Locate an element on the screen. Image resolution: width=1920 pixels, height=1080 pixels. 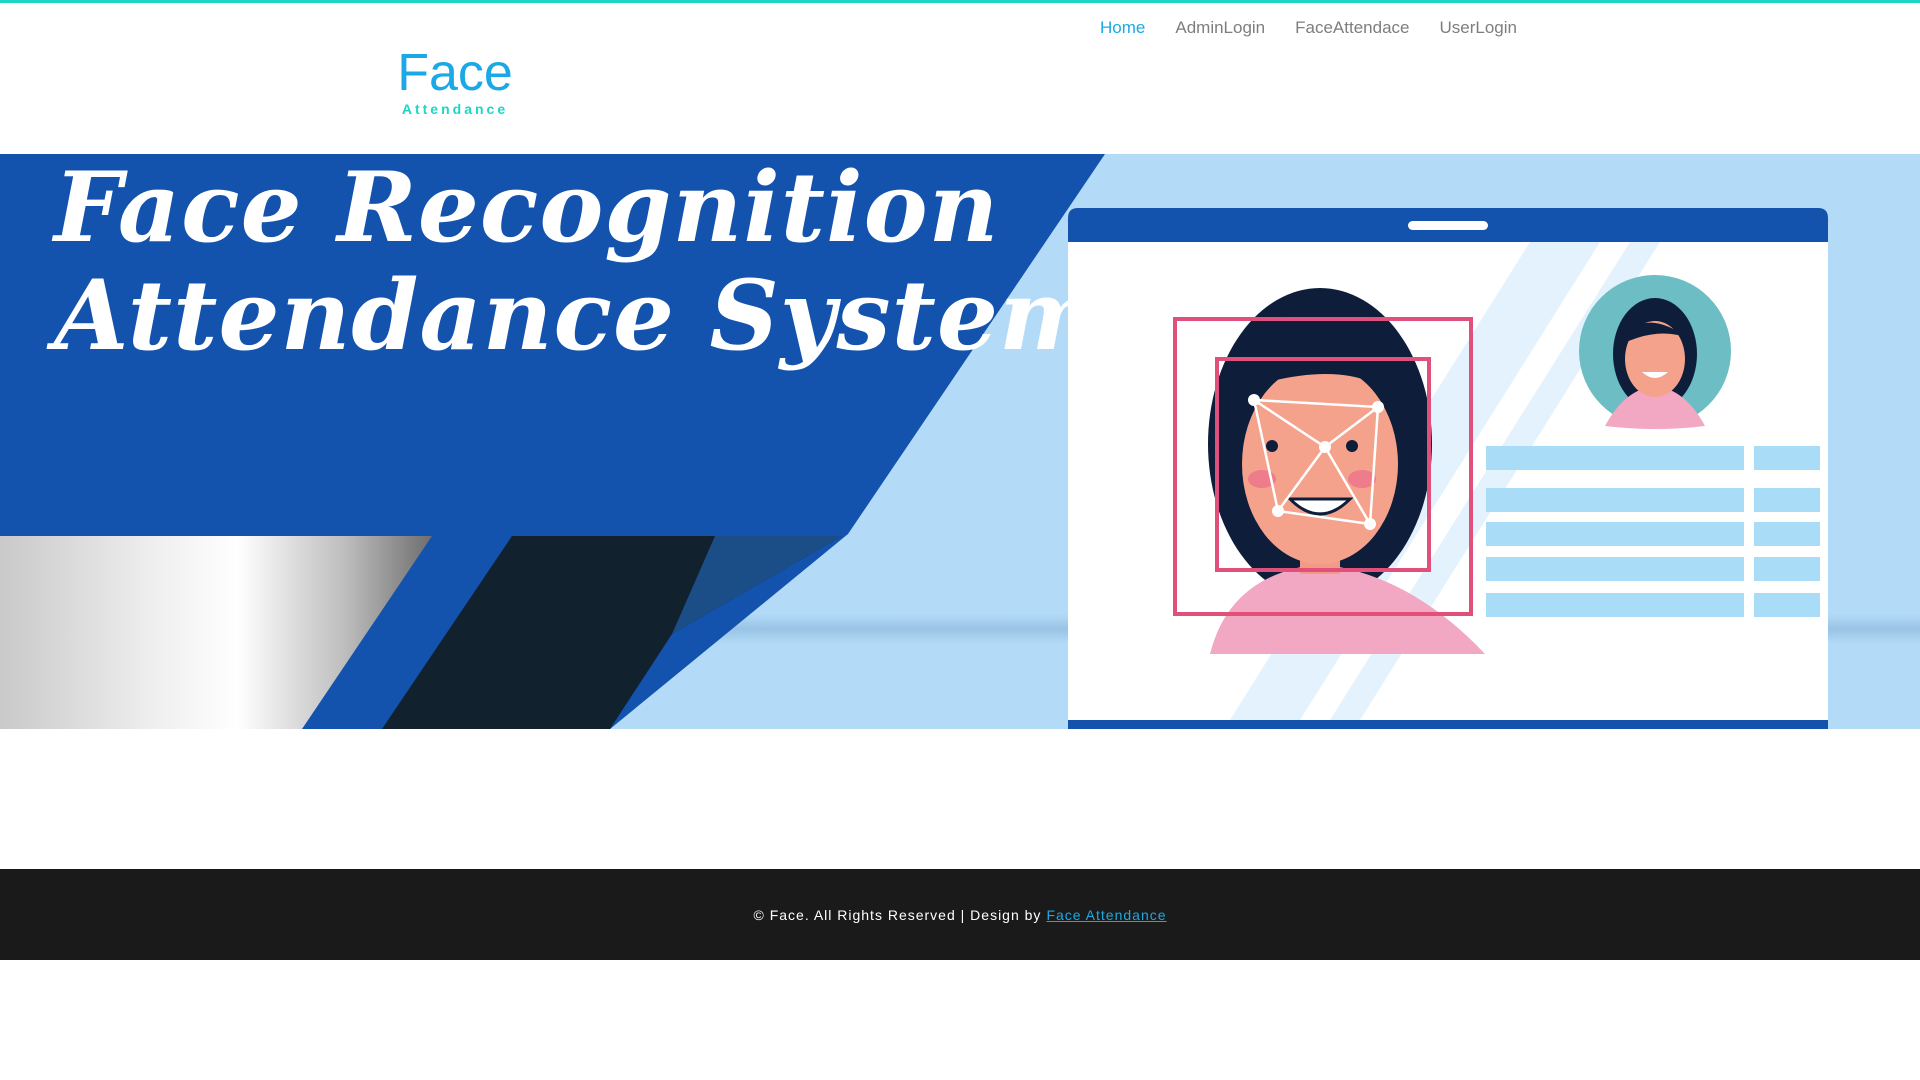
footer-copyright-text: © Face. All Rights Reserved | Design by is located at coordinates (897, 914).